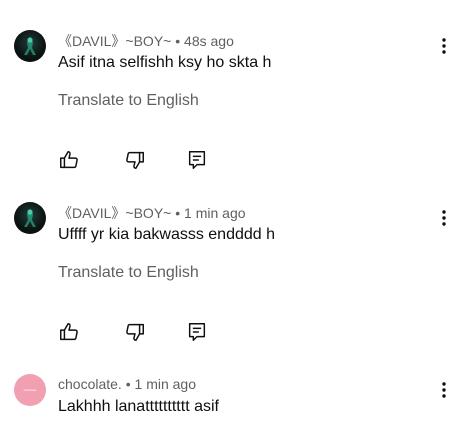  Describe the element at coordinates (167, 234) in the screenshot. I see `comment-text: Uffff yr kia bakwasss endddd h` at that location.